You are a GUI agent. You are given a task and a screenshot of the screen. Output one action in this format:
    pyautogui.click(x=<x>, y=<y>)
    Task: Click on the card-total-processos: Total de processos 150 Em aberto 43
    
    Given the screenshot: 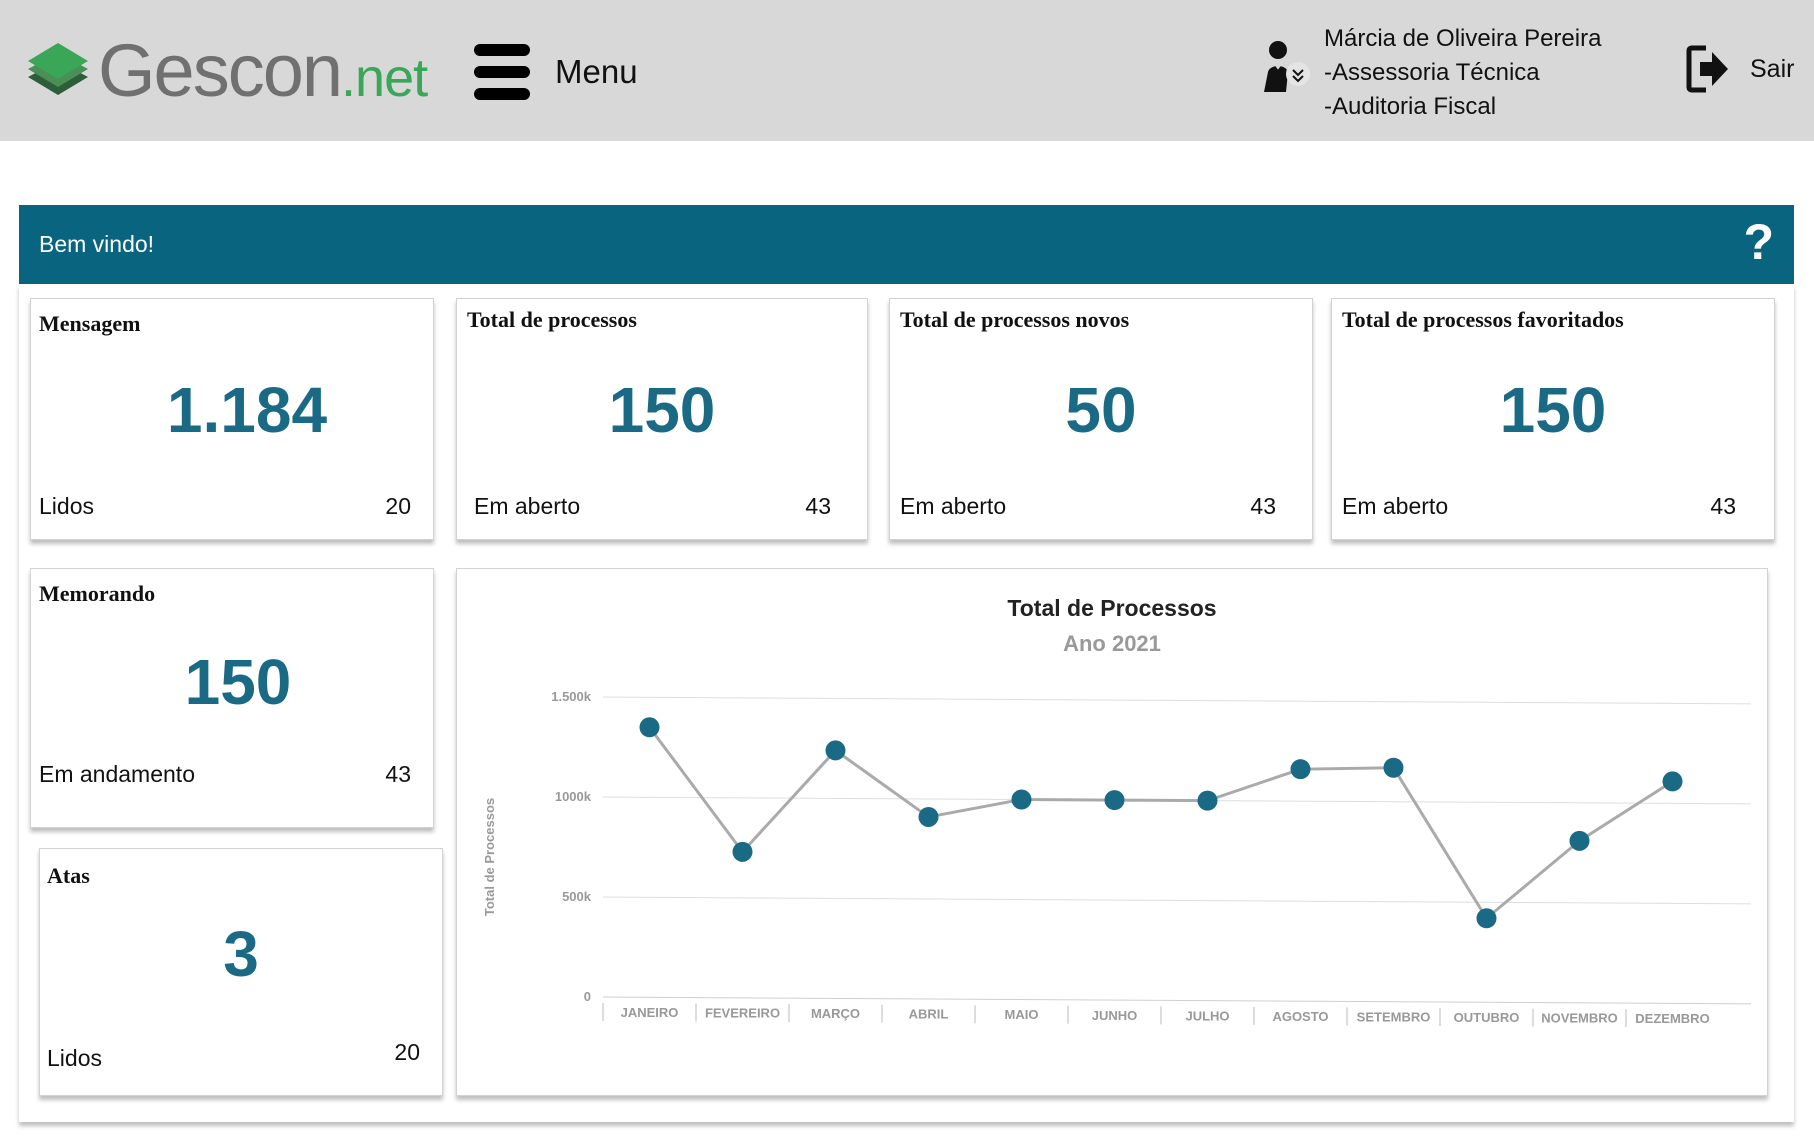 What is the action you would take?
    pyautogui.click(x=662, y=419)
    